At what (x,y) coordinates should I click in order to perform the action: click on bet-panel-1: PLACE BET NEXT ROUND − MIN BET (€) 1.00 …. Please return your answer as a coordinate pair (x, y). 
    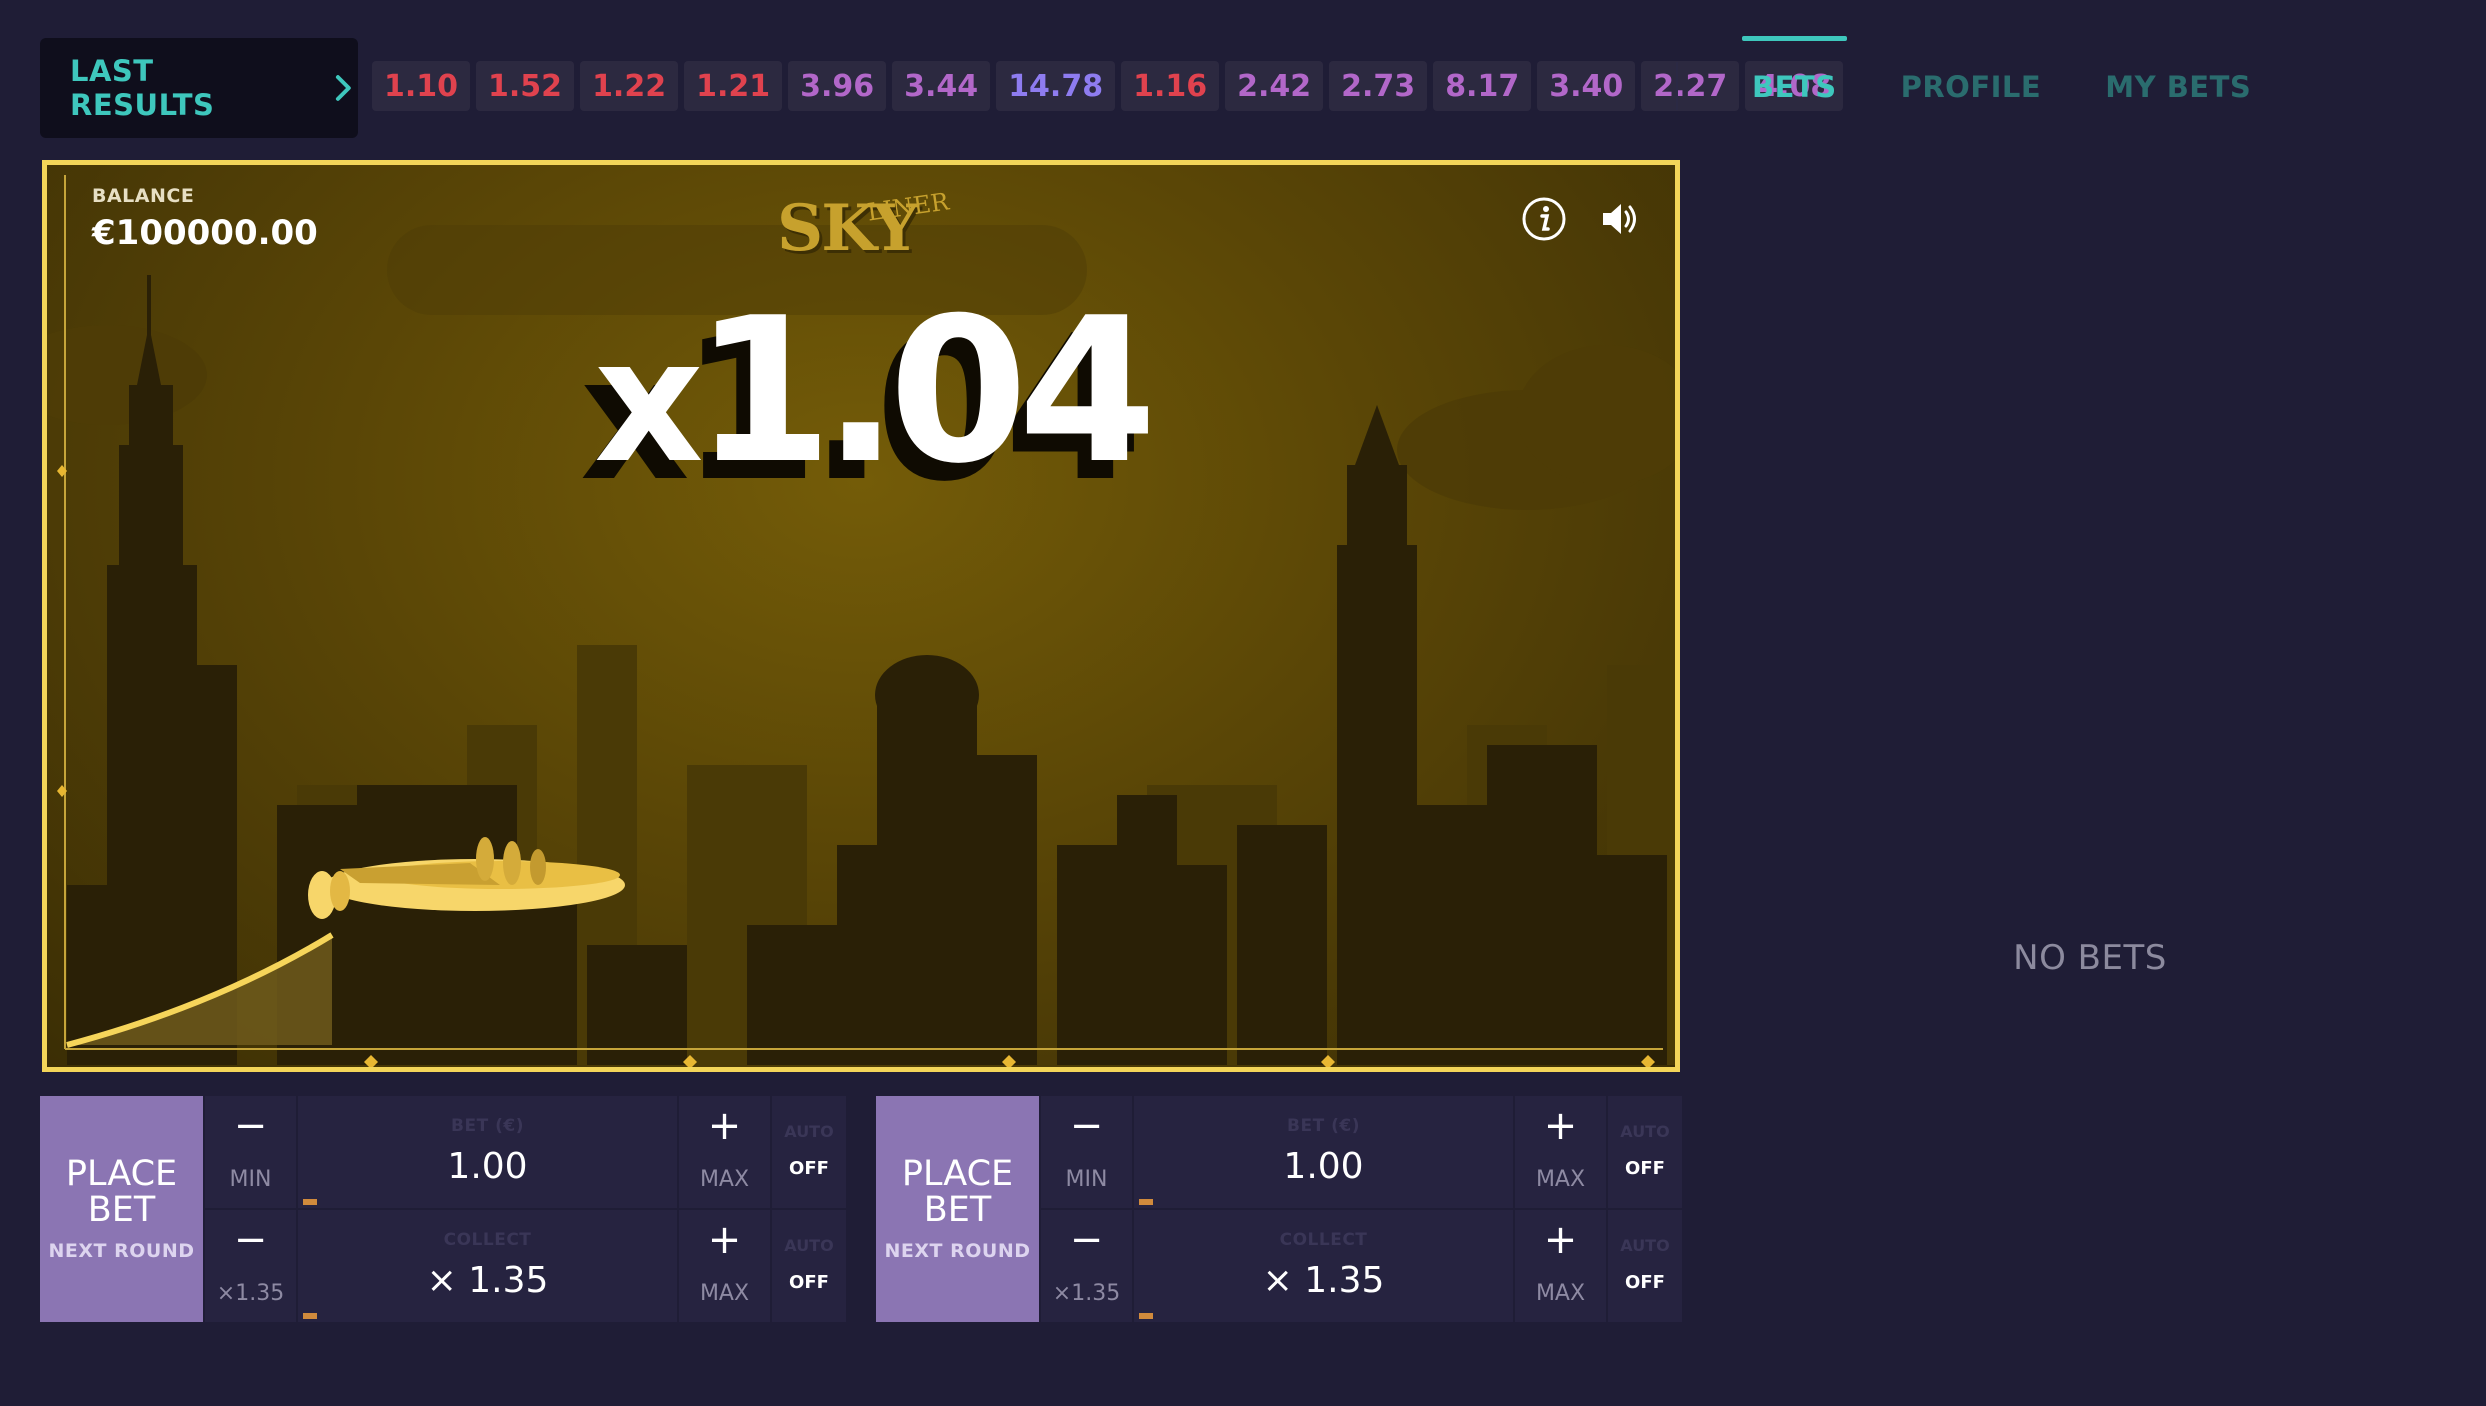
    Looking at the image, I should click on (443, 1209).